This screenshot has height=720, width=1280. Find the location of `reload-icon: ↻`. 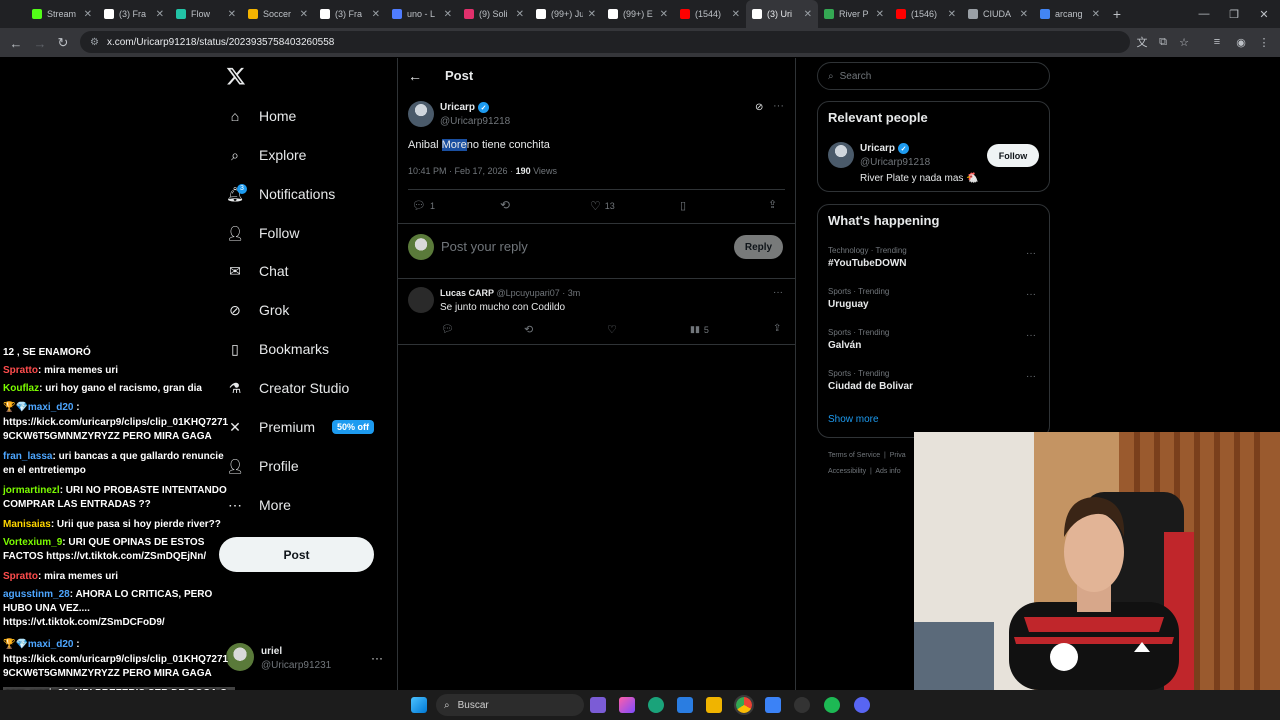

reload-icon: ↻ is located at coordinates (63, 43).